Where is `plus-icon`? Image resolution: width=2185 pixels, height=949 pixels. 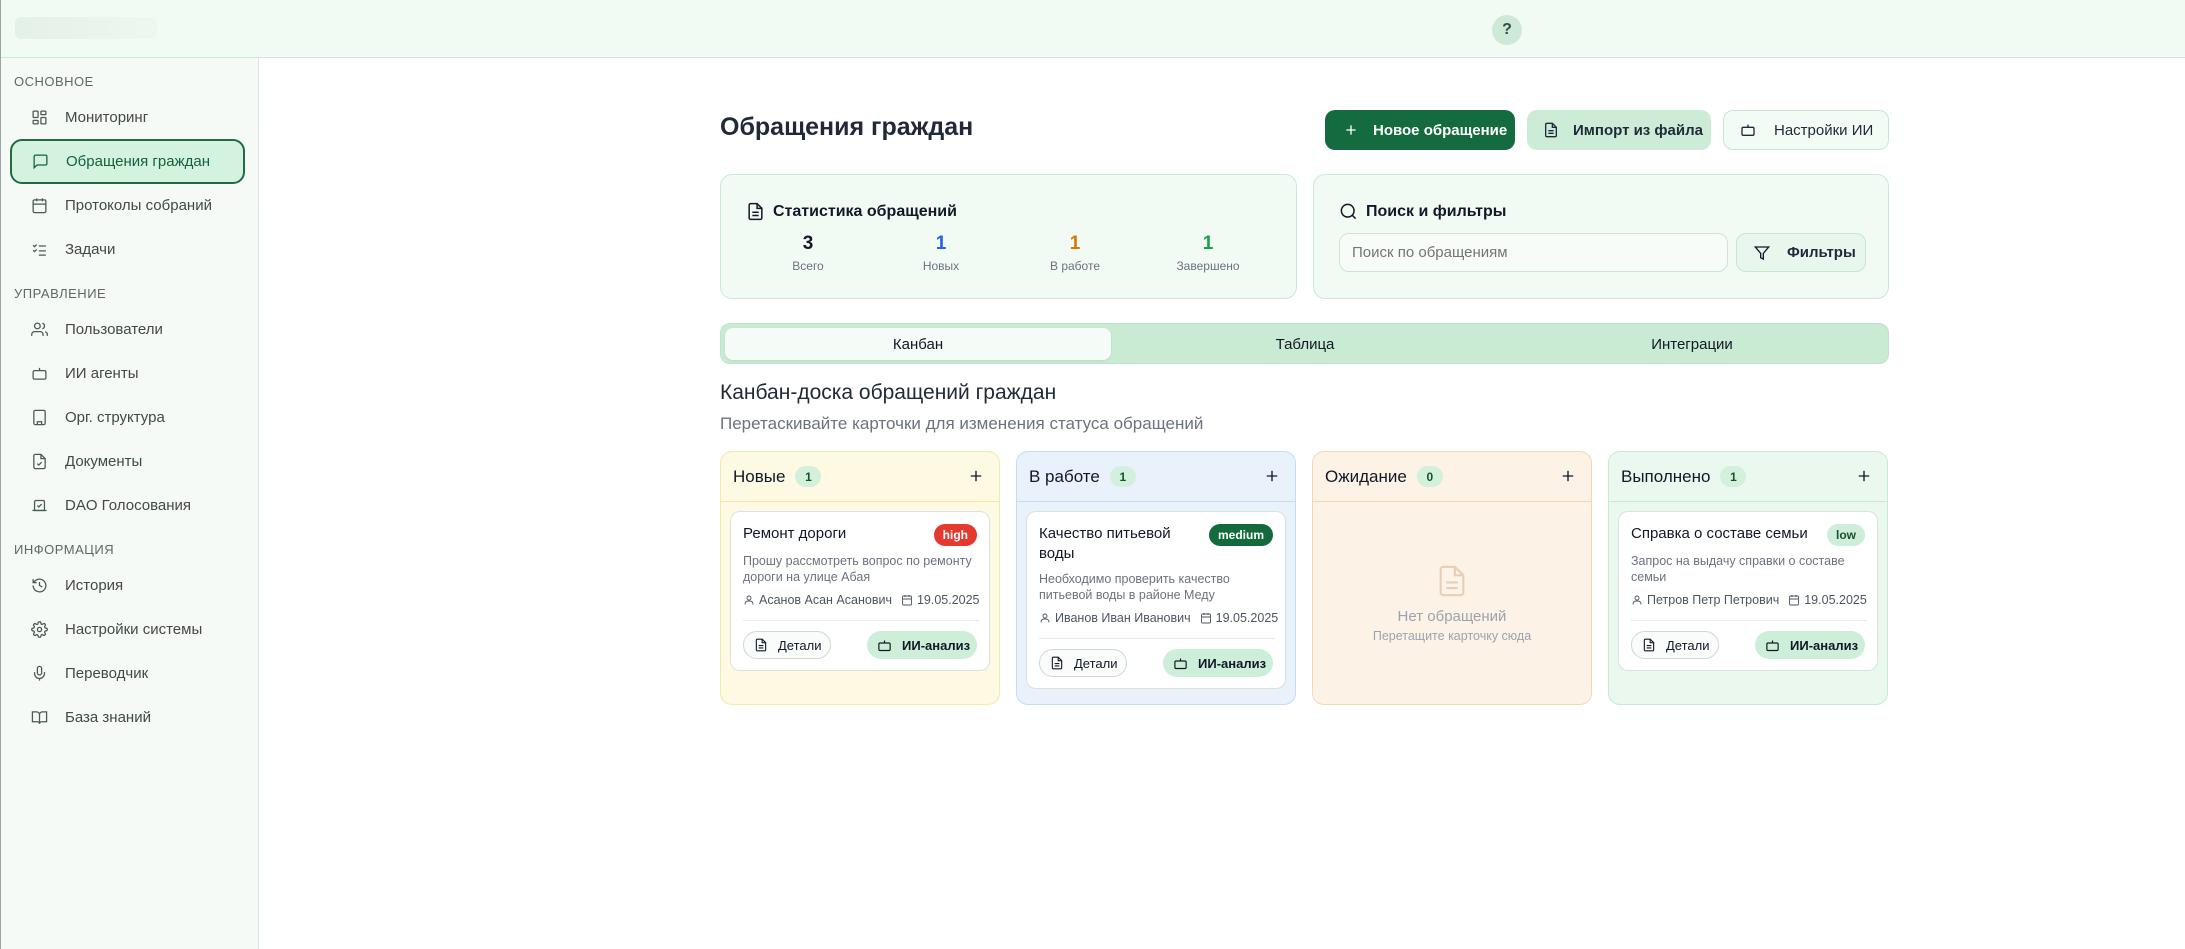
plus-icon is located at coordinates (1568, 476).